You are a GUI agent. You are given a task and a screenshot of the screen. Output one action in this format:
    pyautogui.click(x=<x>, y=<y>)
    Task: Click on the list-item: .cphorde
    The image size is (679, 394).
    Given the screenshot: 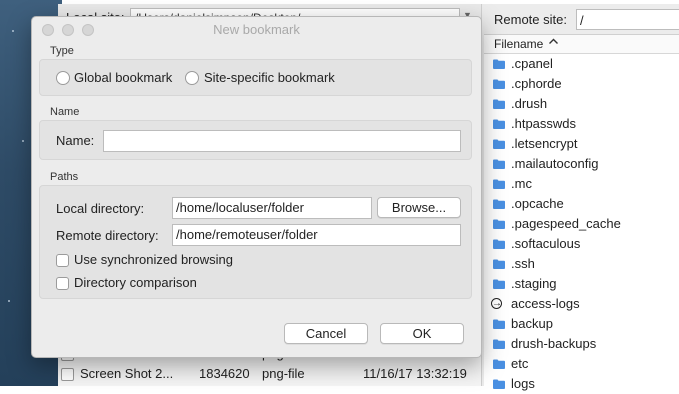 What is the action you would take?
    pyautogui.click(x=581, y=84)
    